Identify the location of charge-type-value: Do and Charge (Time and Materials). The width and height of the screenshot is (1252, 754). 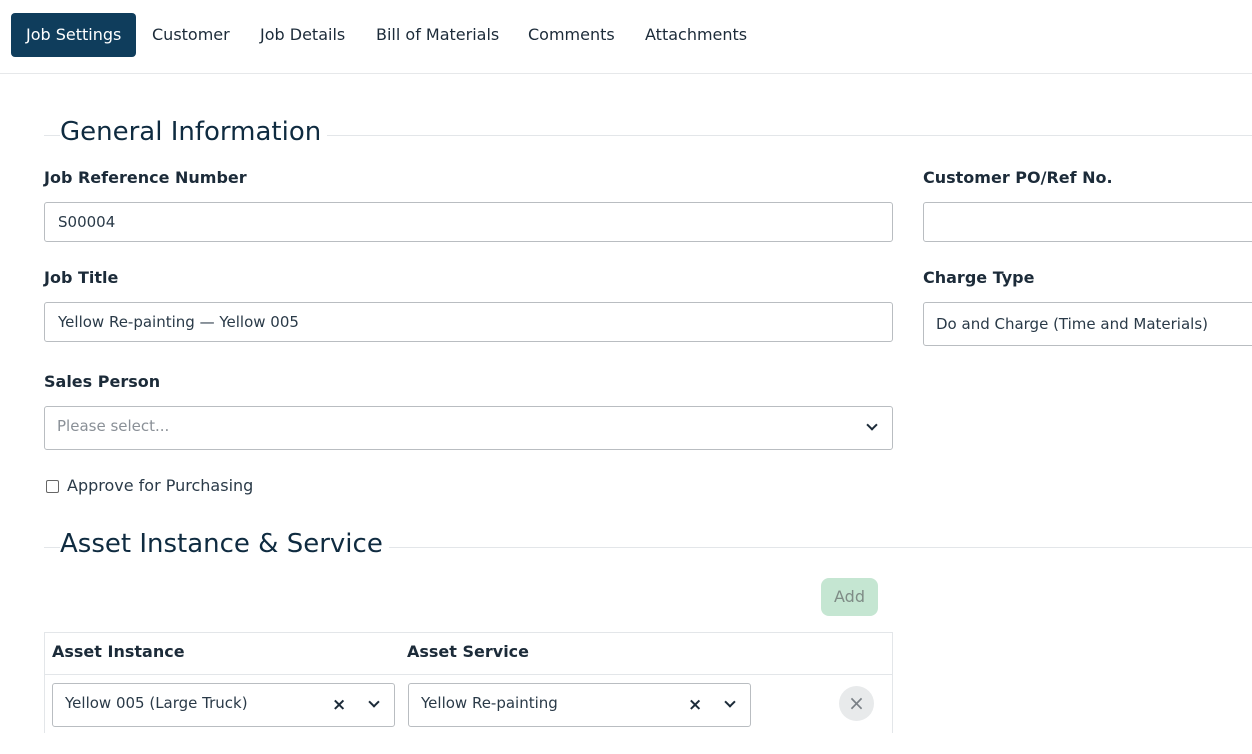
(1072, 324).